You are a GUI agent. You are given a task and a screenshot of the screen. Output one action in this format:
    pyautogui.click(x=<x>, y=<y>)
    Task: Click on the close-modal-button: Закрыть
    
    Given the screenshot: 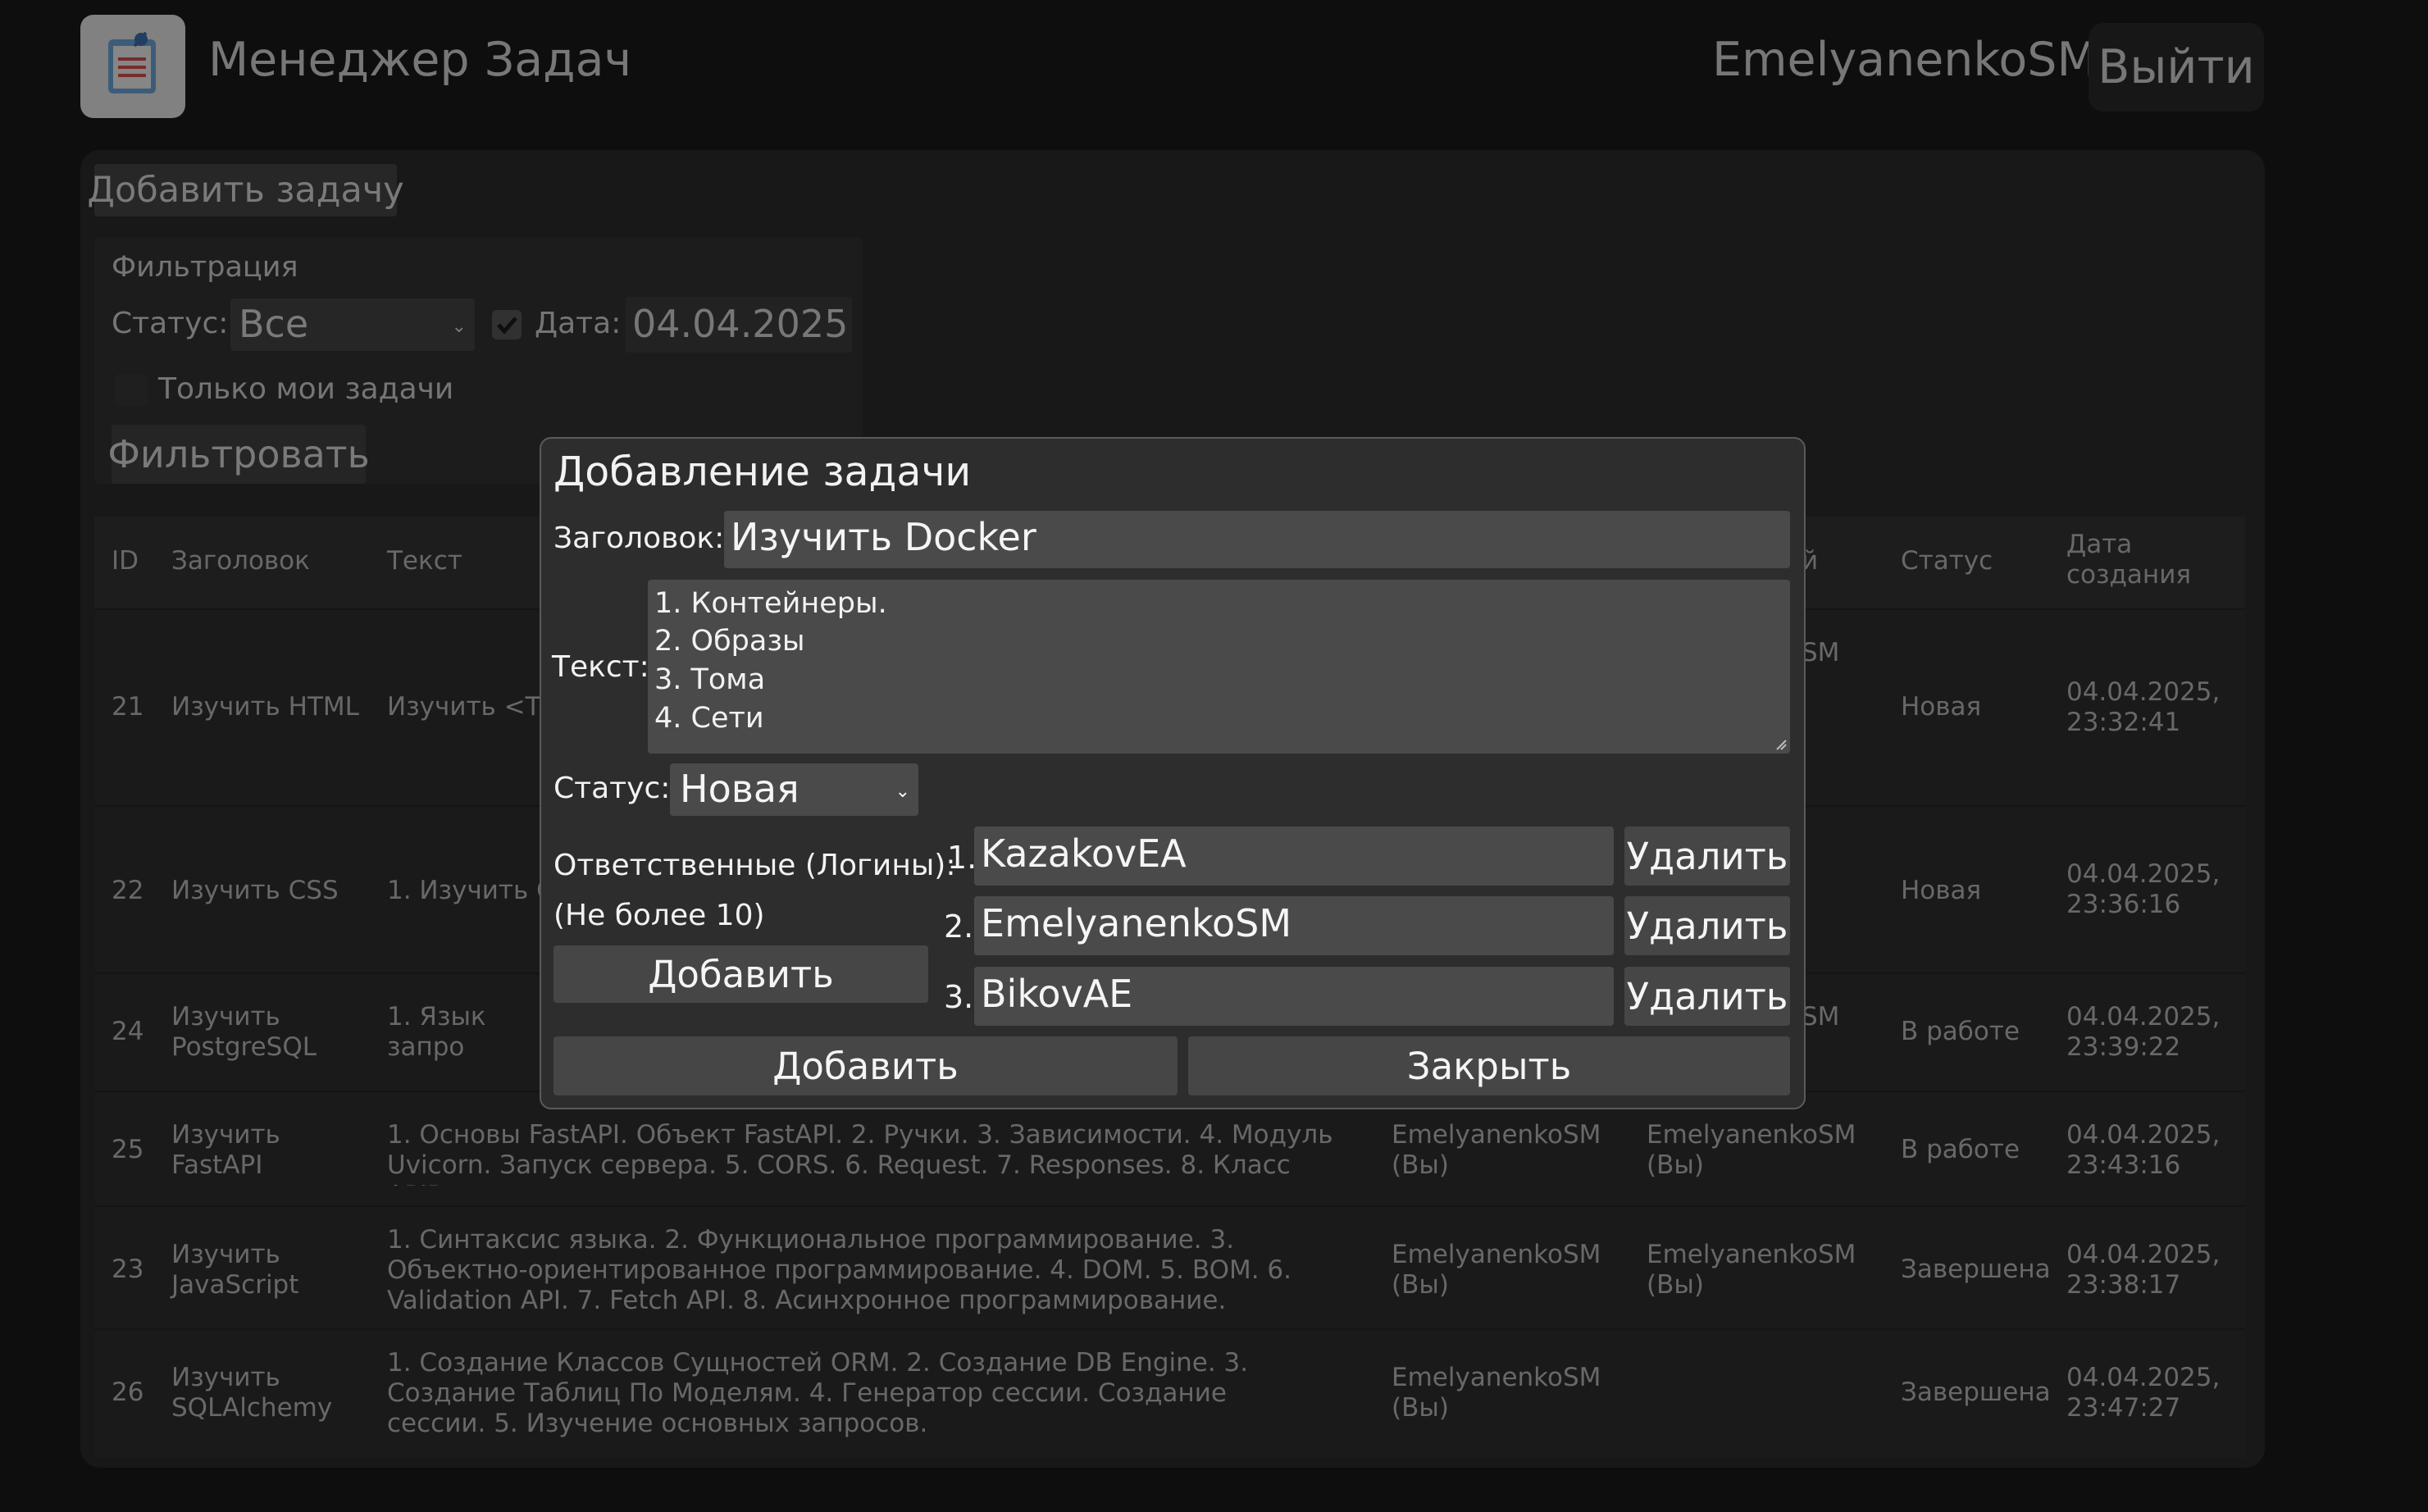 What is the action you would take?
    pyautogui.click(x=1489, y=1065)
    